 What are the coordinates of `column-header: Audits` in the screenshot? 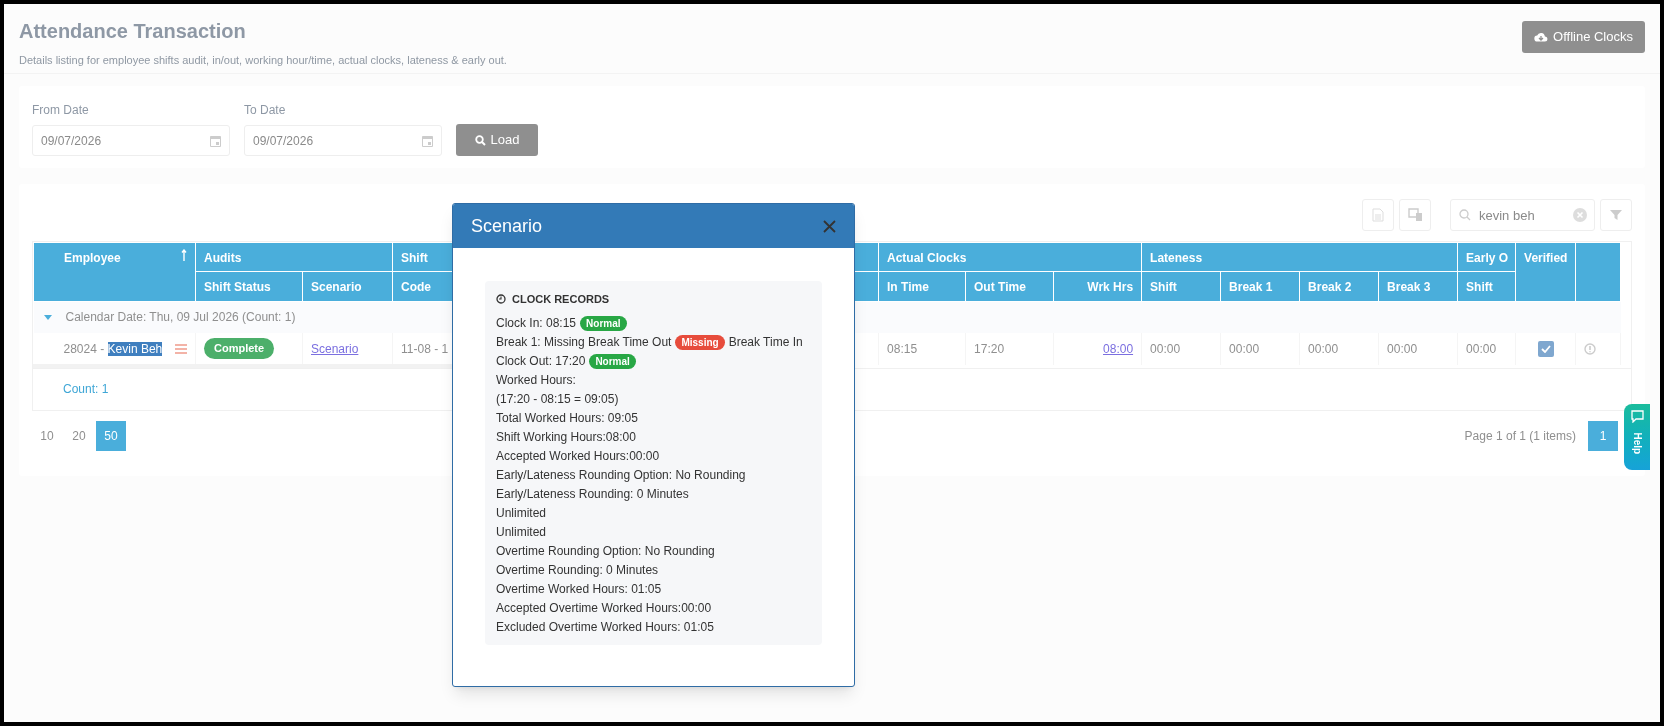 It's located at (294, 257).